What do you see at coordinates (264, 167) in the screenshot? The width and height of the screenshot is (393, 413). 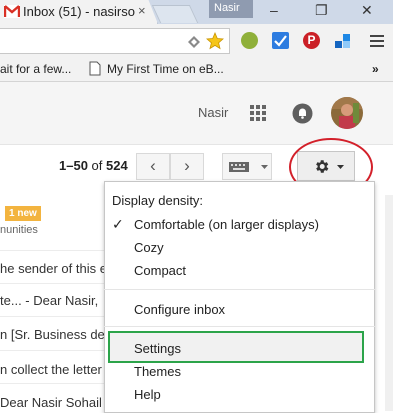 I see `chevron-down-icon` at bounding box center [264, 167].